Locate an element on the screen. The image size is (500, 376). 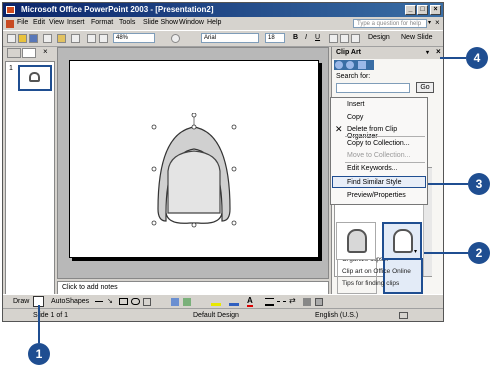
slide-thumbnail-pane: 1 is located at coordinates (30, 180).